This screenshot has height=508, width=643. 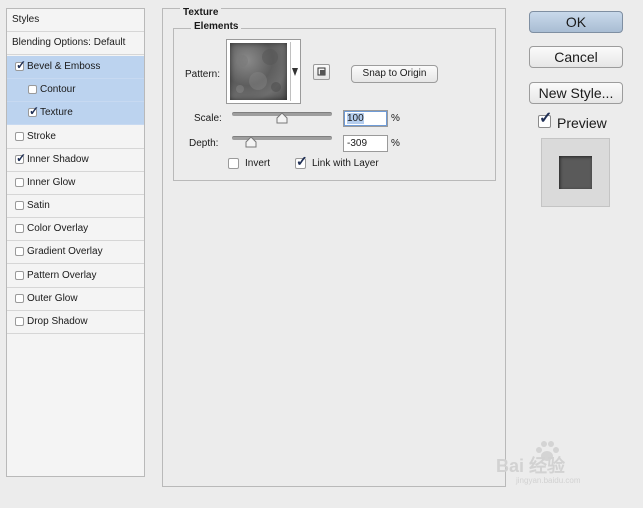 I want to click on elements-group-title: Elements, so click(x=216, y=26).